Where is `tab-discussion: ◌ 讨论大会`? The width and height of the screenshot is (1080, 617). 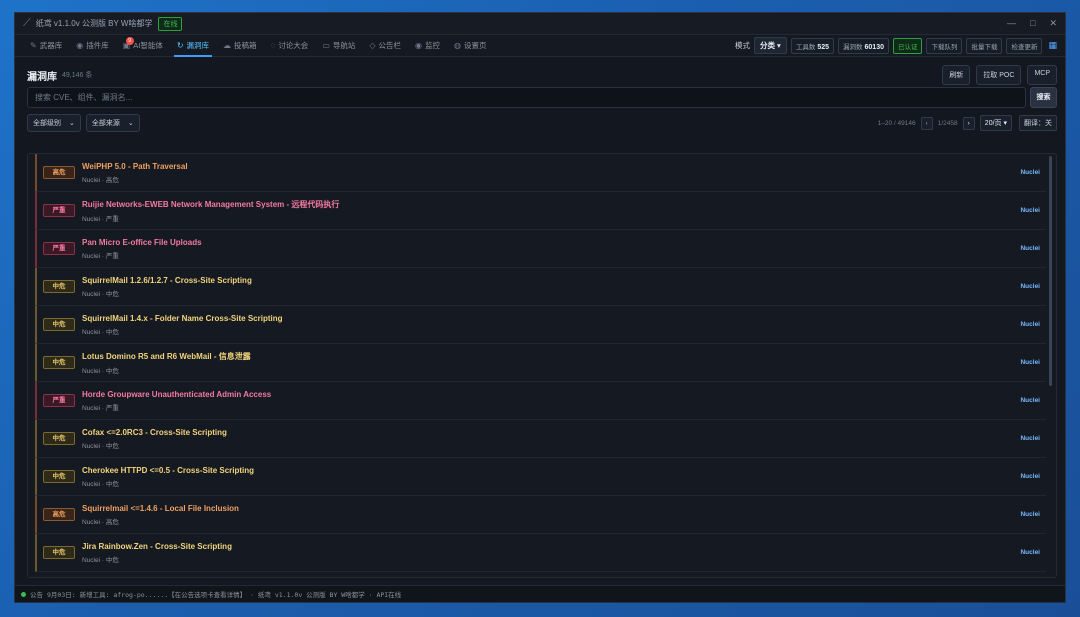 tab-discussion: ◌ 讨论大会 is located at coordinates (290, 46).